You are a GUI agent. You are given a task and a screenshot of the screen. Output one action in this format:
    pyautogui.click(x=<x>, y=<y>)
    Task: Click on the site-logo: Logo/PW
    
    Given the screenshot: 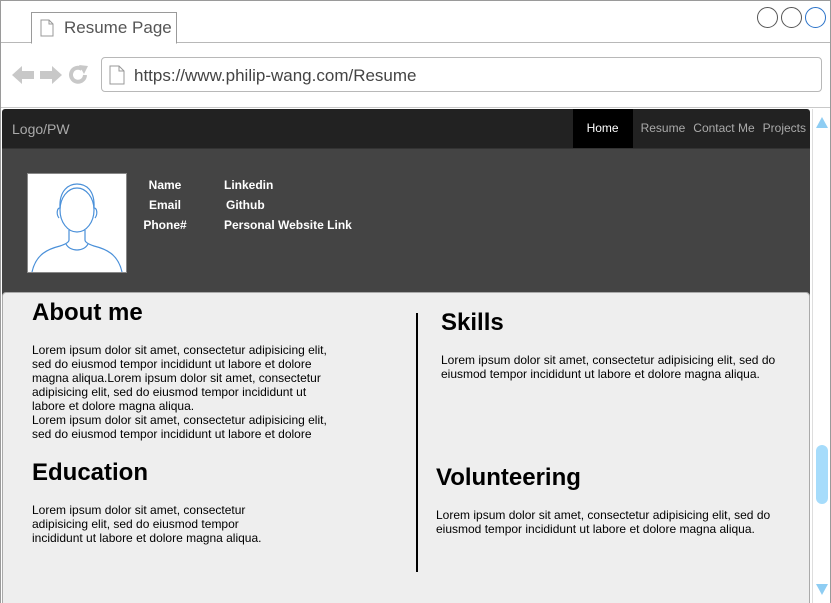 What is the action you would take?
    pyautogui.click(x=41, y=129)
    